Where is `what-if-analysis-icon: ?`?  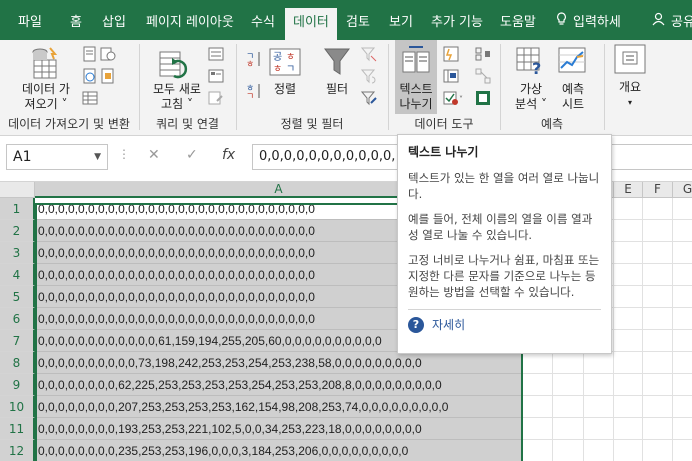
what-if-analysis-icon: ? is located at coordinates (530, 62).